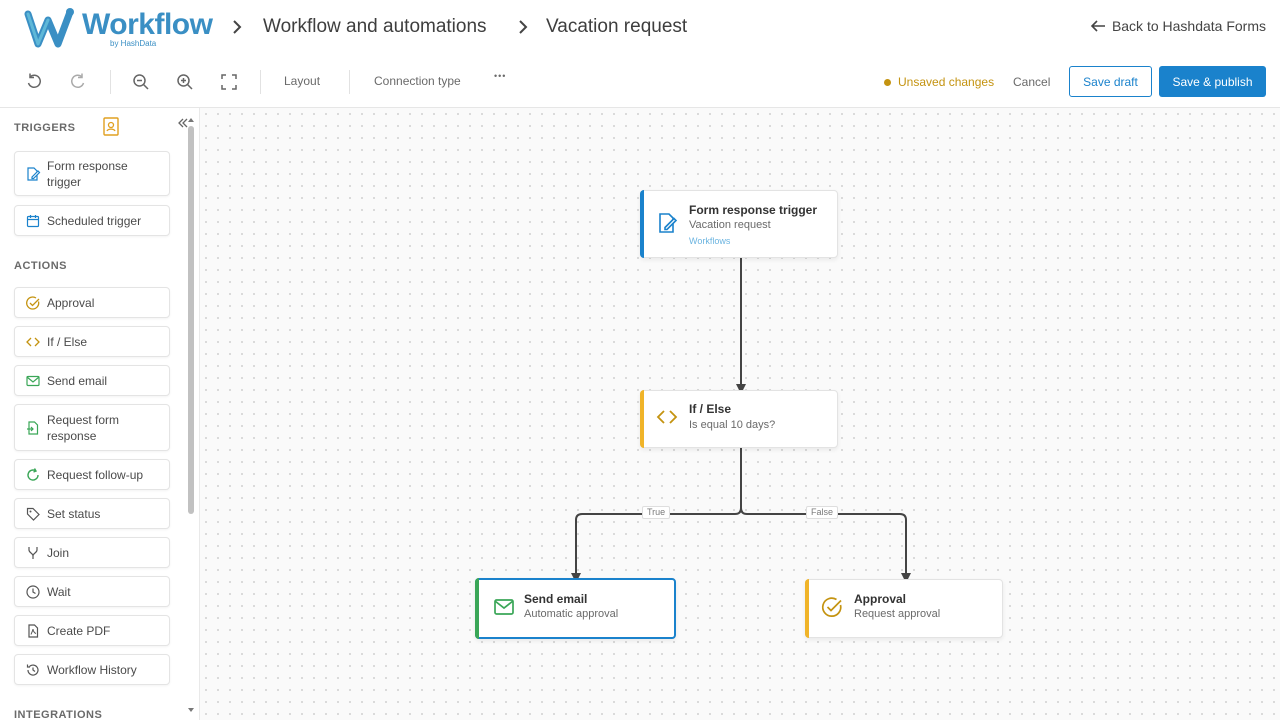 Image resolution: width=1280 pixels, height=720 pixels. I want to click on save-publish-button: Save & publish, so click(1212, 81).